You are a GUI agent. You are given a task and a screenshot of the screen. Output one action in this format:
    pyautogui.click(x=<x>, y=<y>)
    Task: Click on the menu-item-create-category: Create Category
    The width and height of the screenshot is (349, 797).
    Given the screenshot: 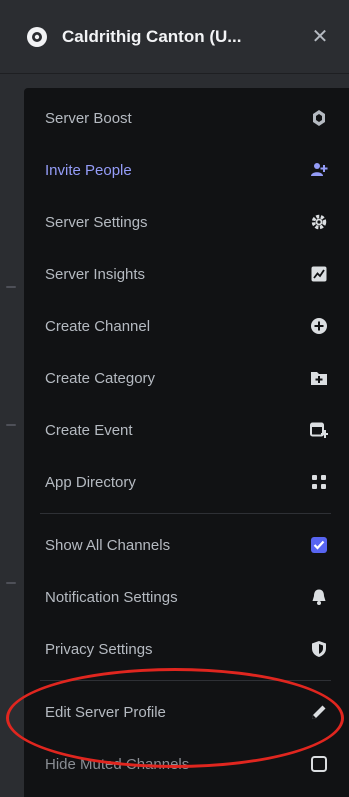 What is the action you would take?
    pyautogui.click(x=185, y=378)
    